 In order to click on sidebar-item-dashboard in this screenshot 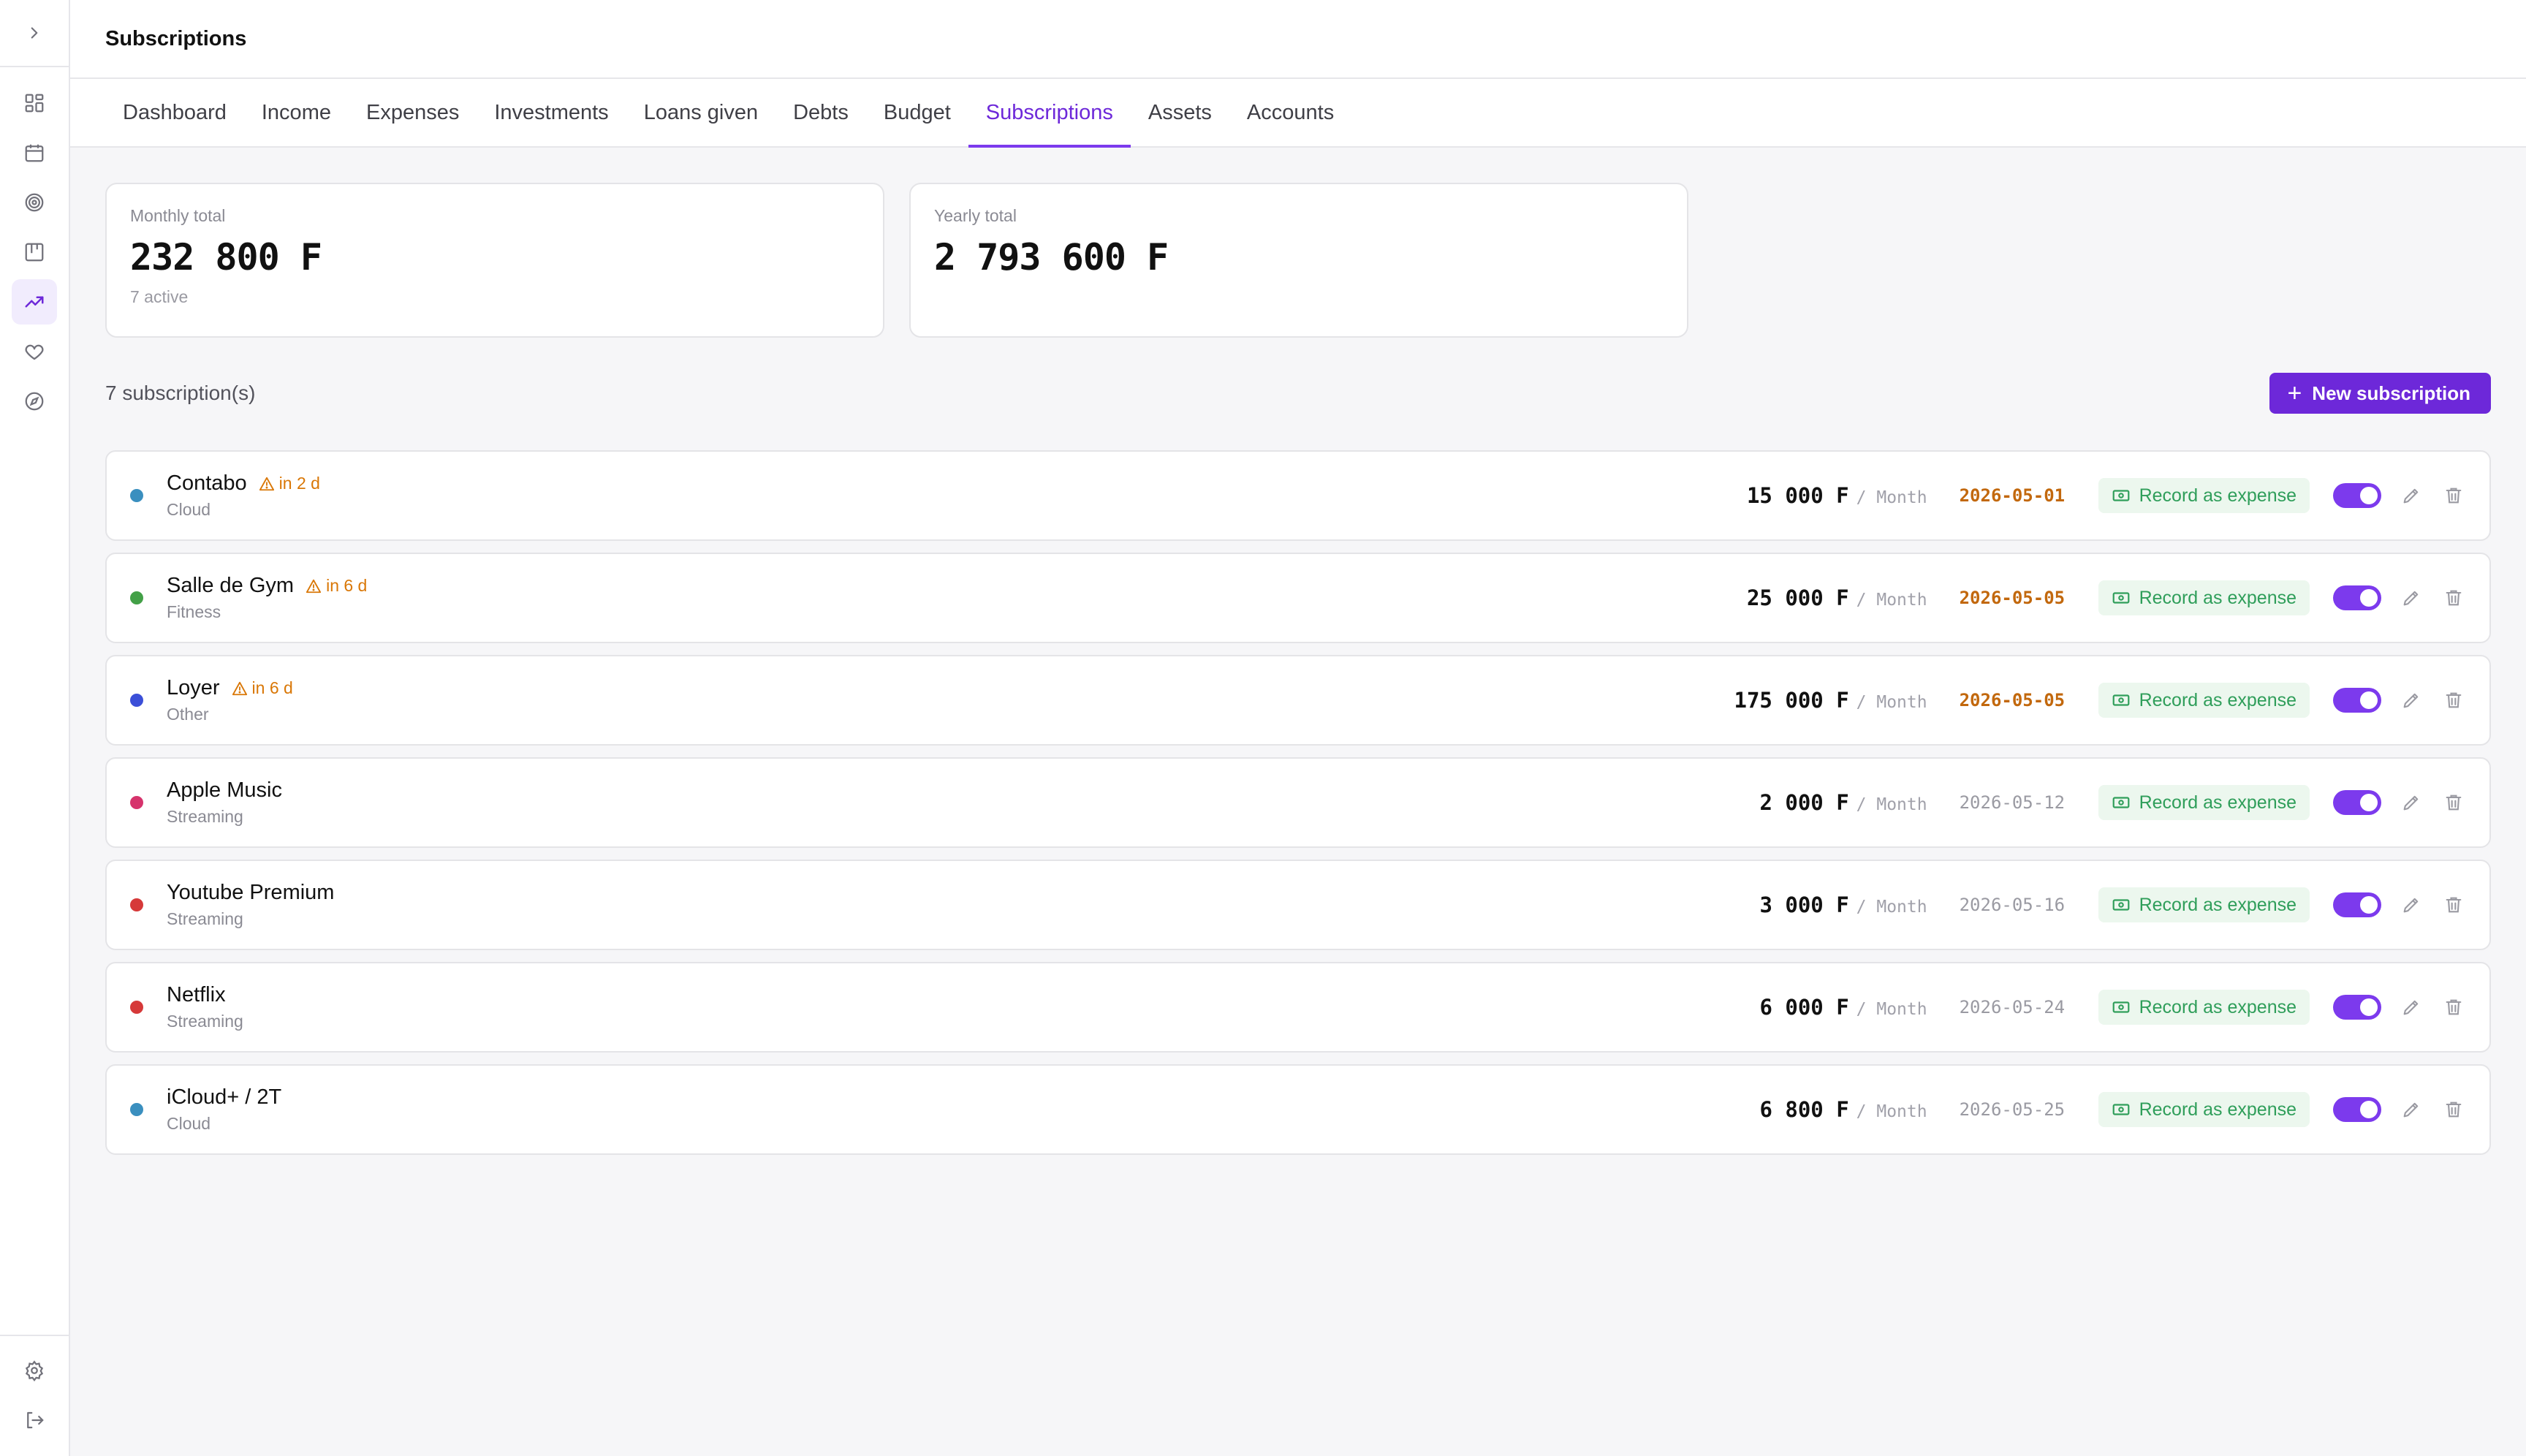, I will do `click(34, 103)`.